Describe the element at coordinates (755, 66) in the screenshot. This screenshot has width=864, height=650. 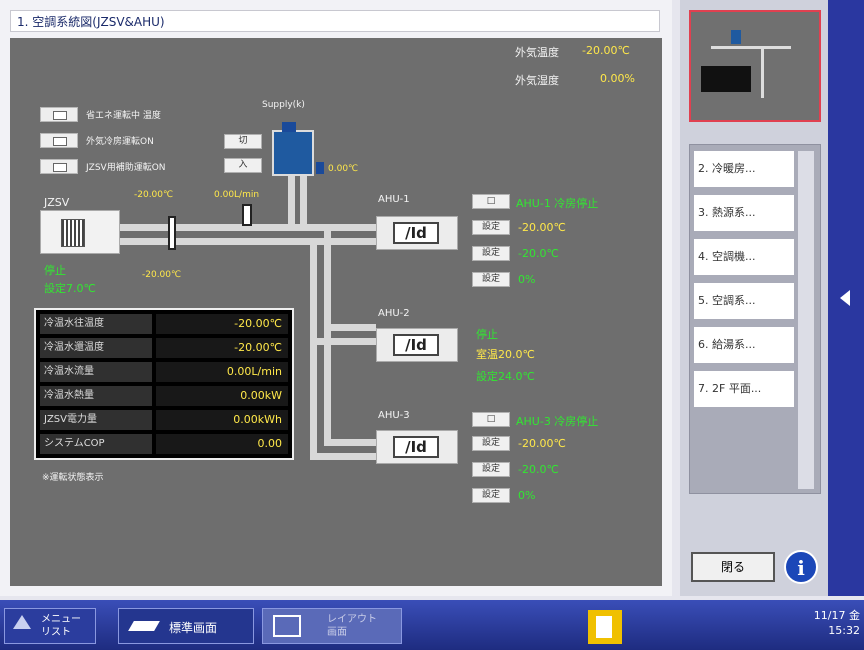
I see `diagram-thumbnail` at that location.